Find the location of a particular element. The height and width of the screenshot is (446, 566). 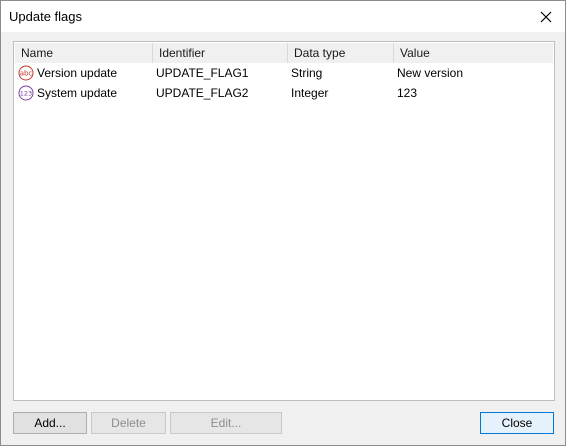

string-type-icon: abc is located at coordinates (26, 73).